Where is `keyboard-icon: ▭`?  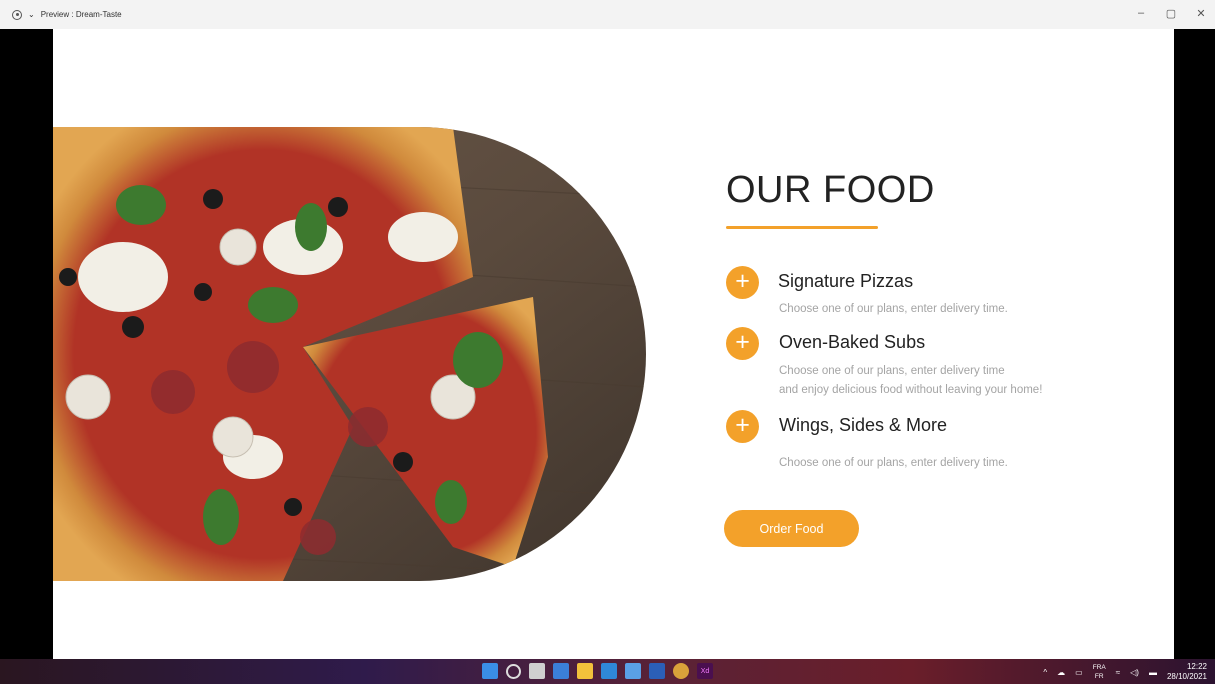 keyboard-icon: ▭ is located at coordinates (1079, 672).